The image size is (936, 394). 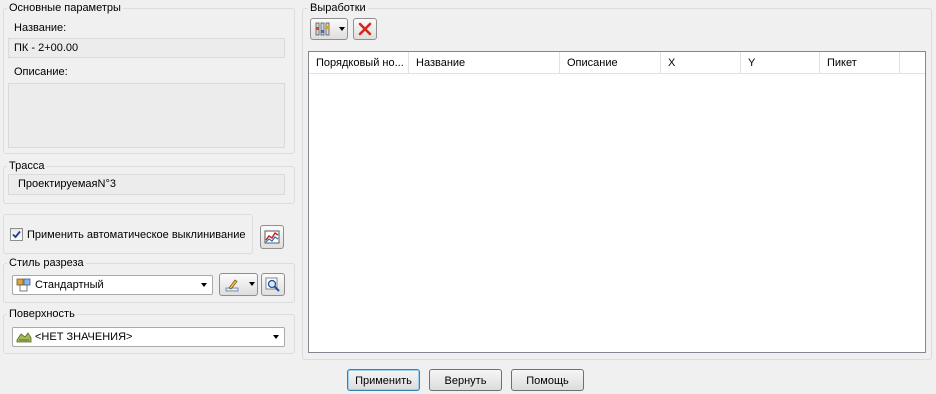 I want to click on column-header-description: Описание, so click(x=610, y=63).